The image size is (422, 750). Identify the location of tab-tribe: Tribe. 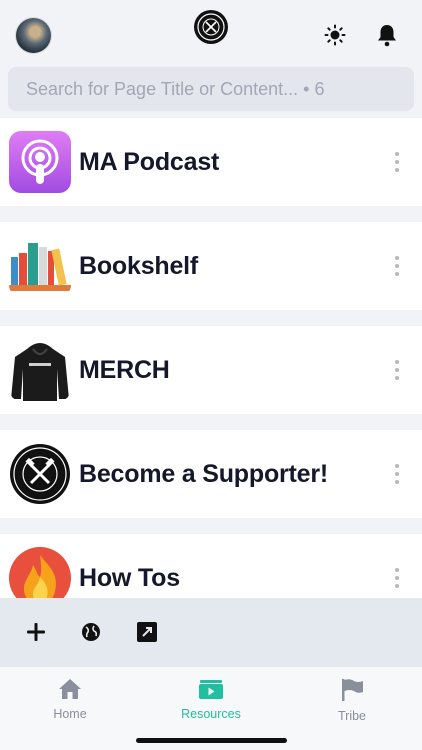
(352, 701).